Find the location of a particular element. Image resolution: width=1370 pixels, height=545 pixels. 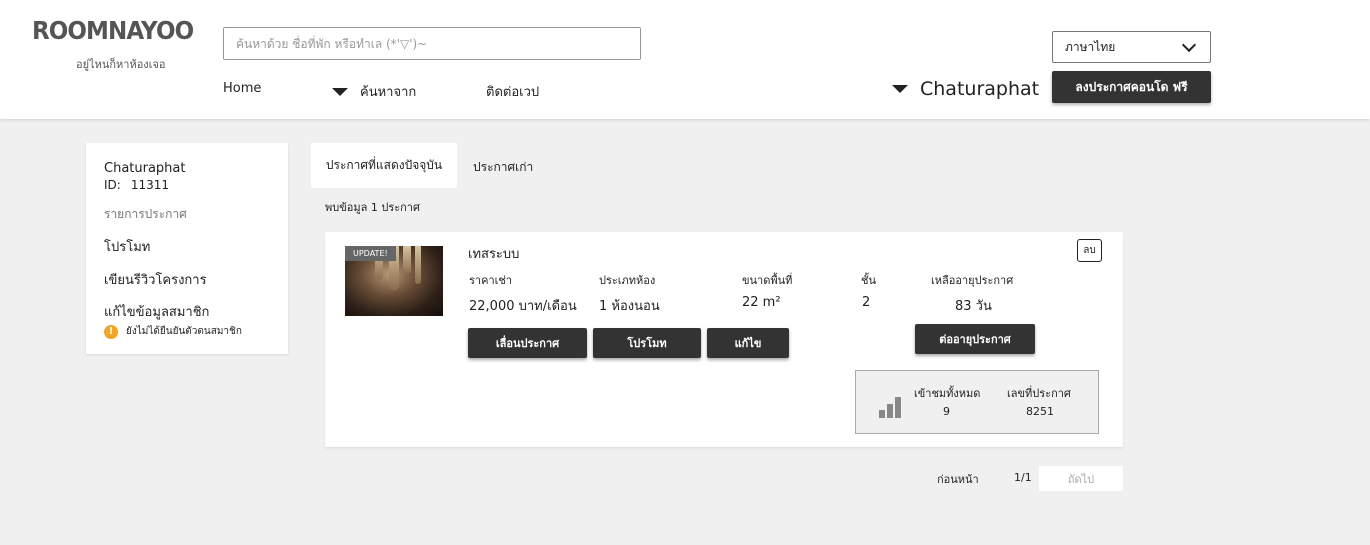

renew-listing-button: ต่ออายุประกาศ is located at coordinates (975, 339).